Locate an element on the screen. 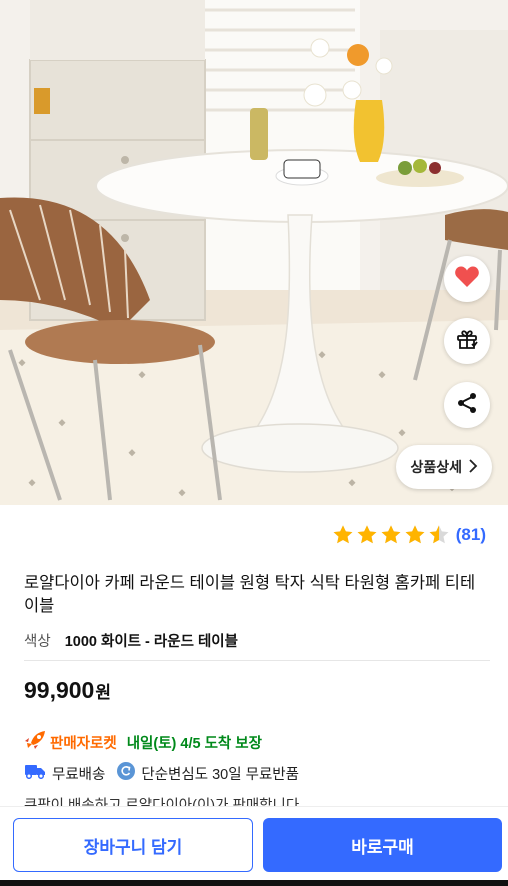  free-shipping-badge: 무료배송 is located at coordinates (64, 773).